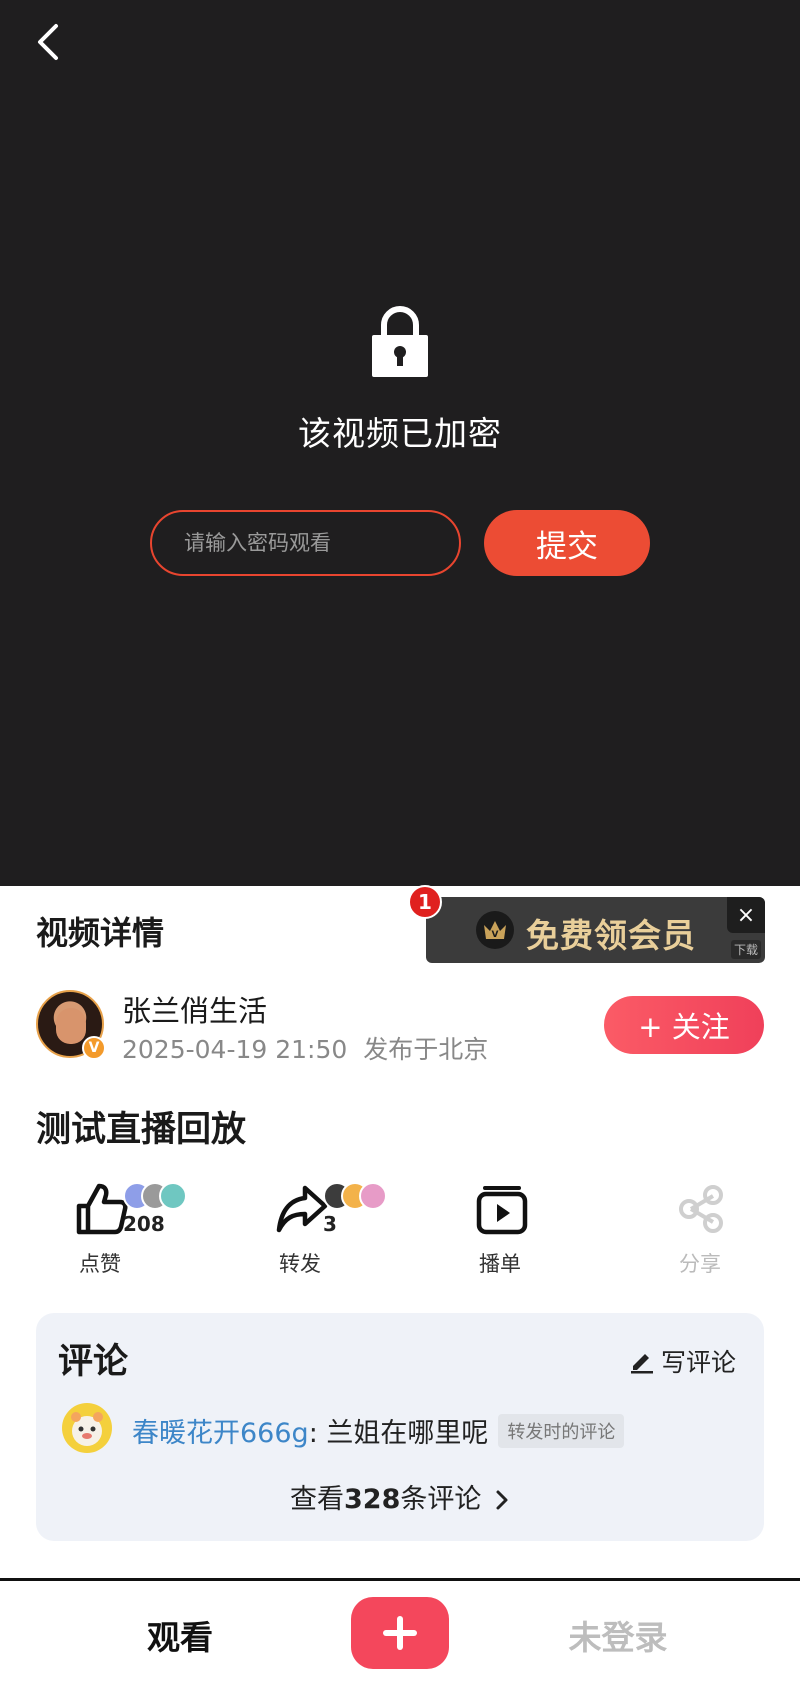 This screenshot has height=1681, width=800. I want to click on chevron-left-icon, so click(48, 42).